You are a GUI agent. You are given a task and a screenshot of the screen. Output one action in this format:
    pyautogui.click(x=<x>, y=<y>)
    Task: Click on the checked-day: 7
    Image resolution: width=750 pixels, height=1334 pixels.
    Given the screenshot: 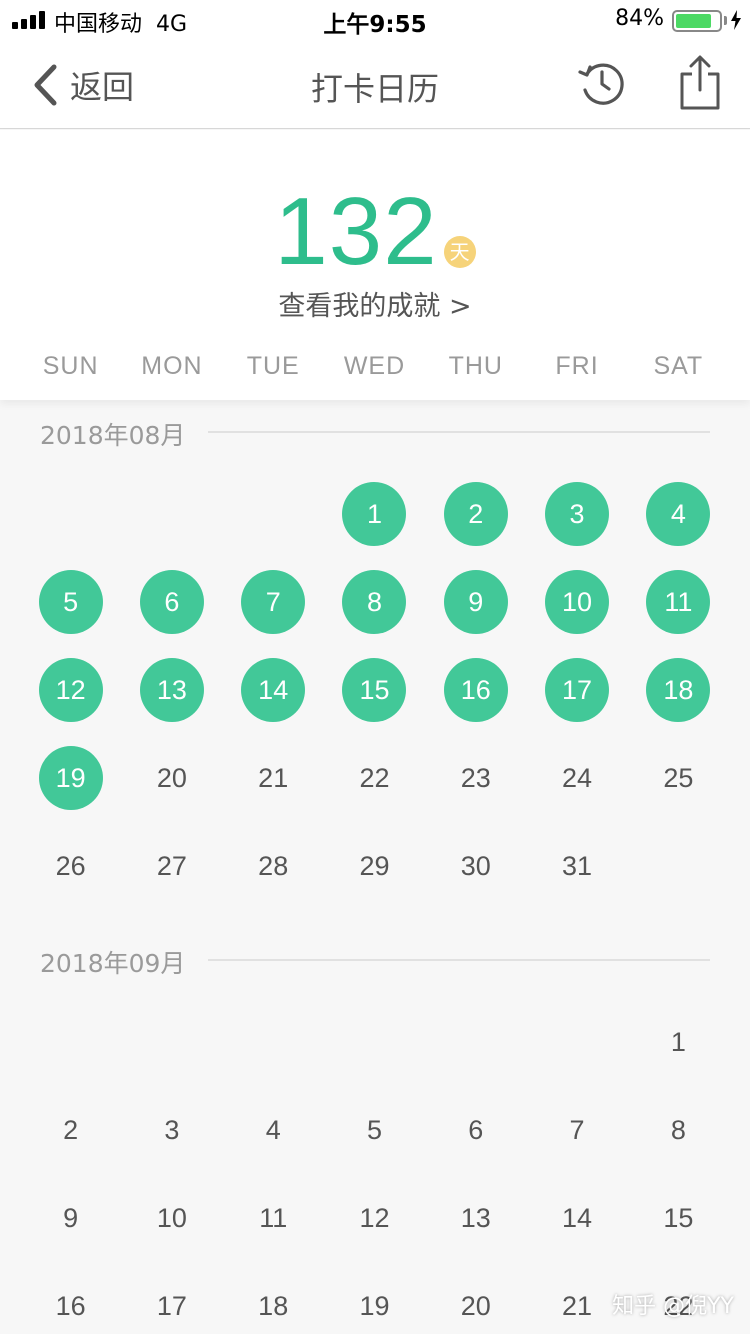 What is the action you would take?
    pyautogui.click(x=273, y=602)
    